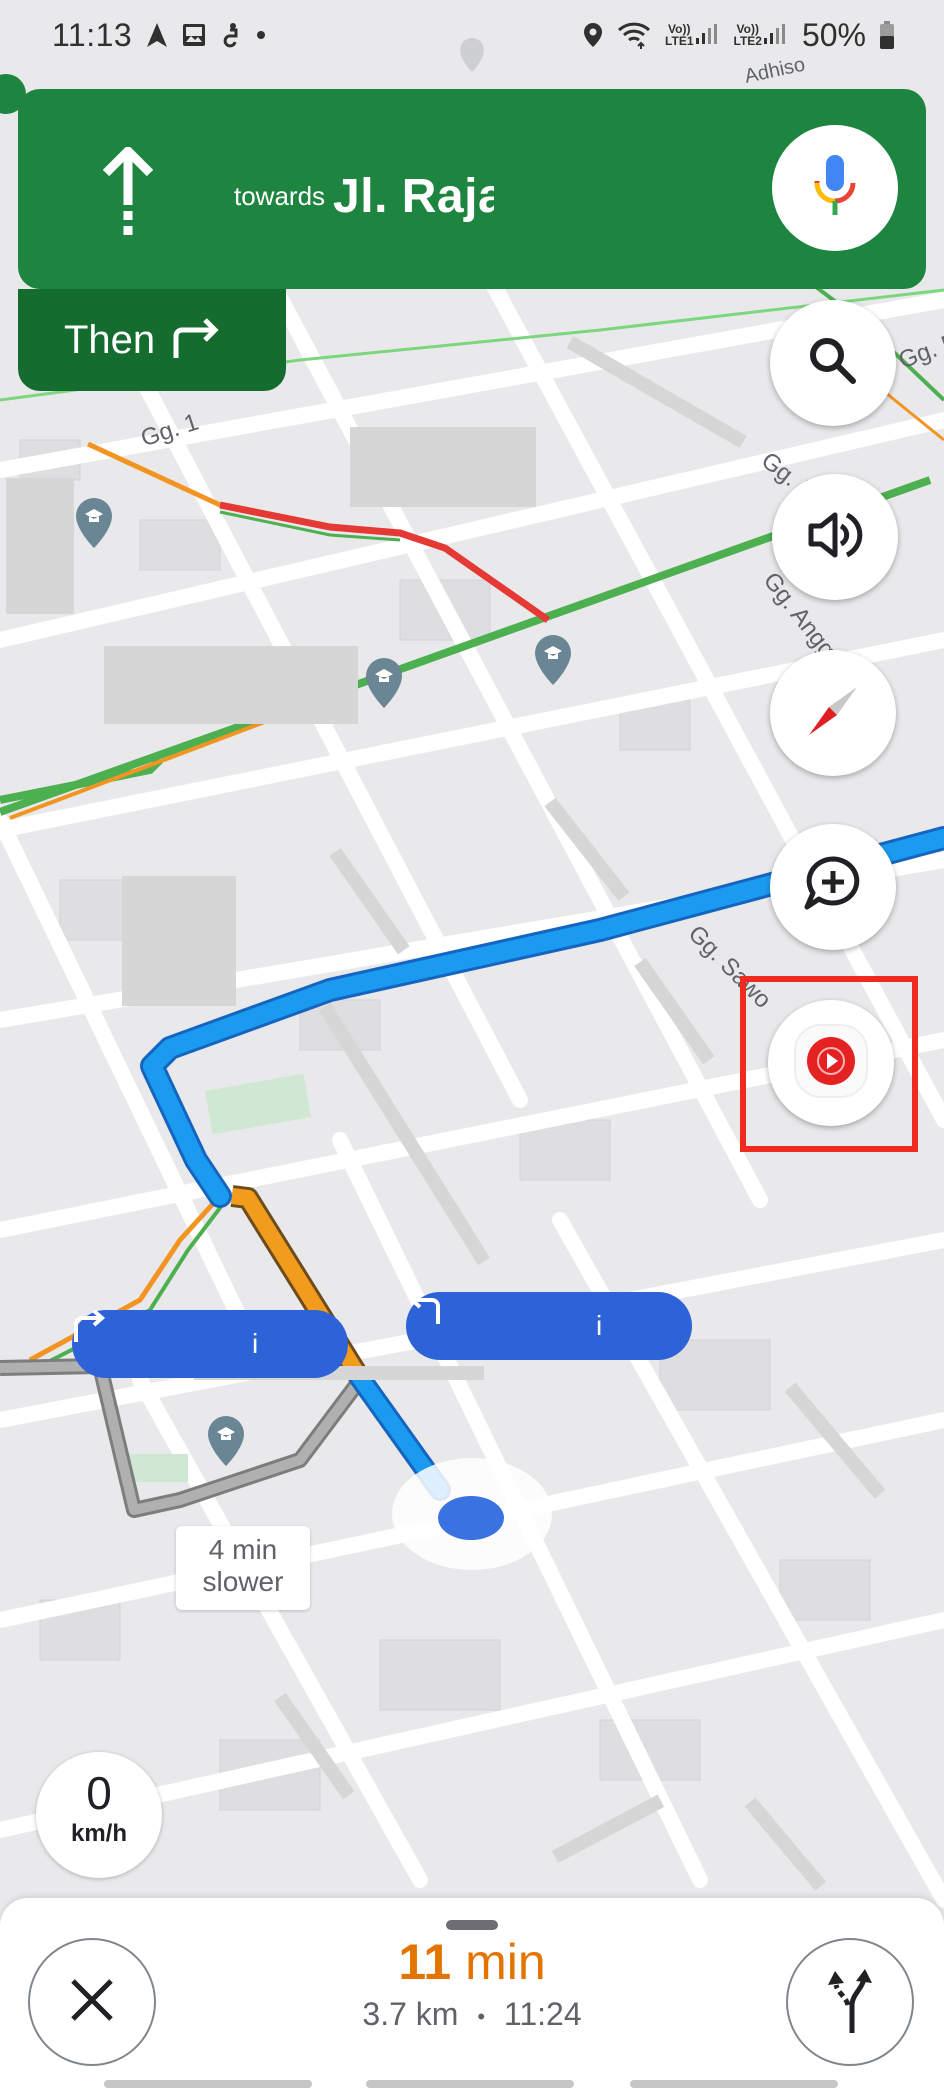 The height and width of the screenshot is (2100, 944). I want to click on accessibility-icon, so click(231, 35).